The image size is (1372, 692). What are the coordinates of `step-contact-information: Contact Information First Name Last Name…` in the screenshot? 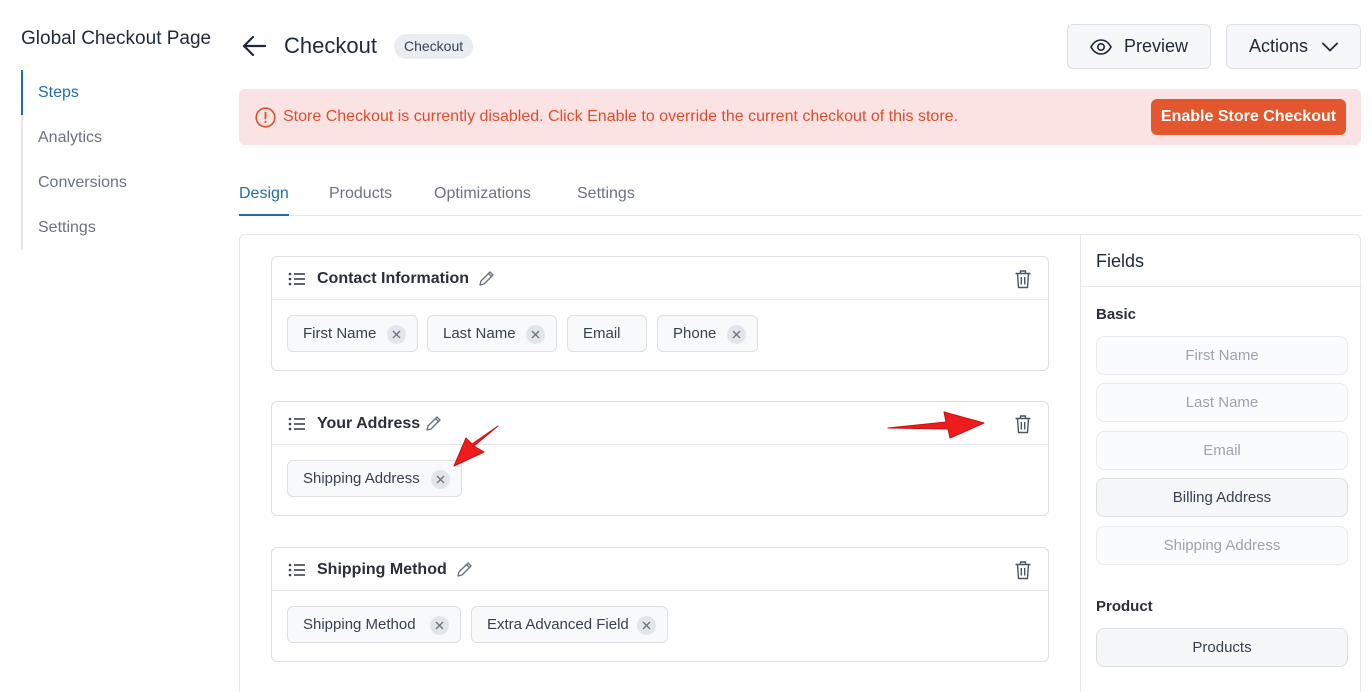 It's located at (660, 313).